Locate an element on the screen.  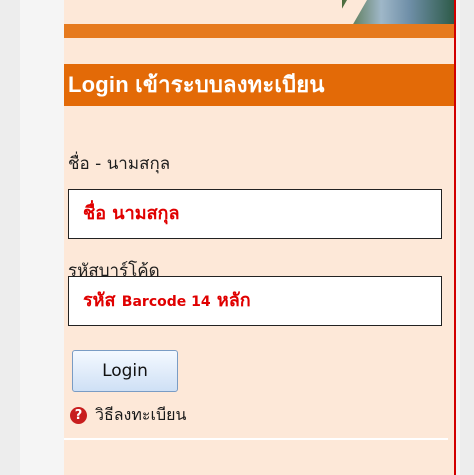
help-link-label: วิธีลงทะเบียน is located at coordinates (141, 414).